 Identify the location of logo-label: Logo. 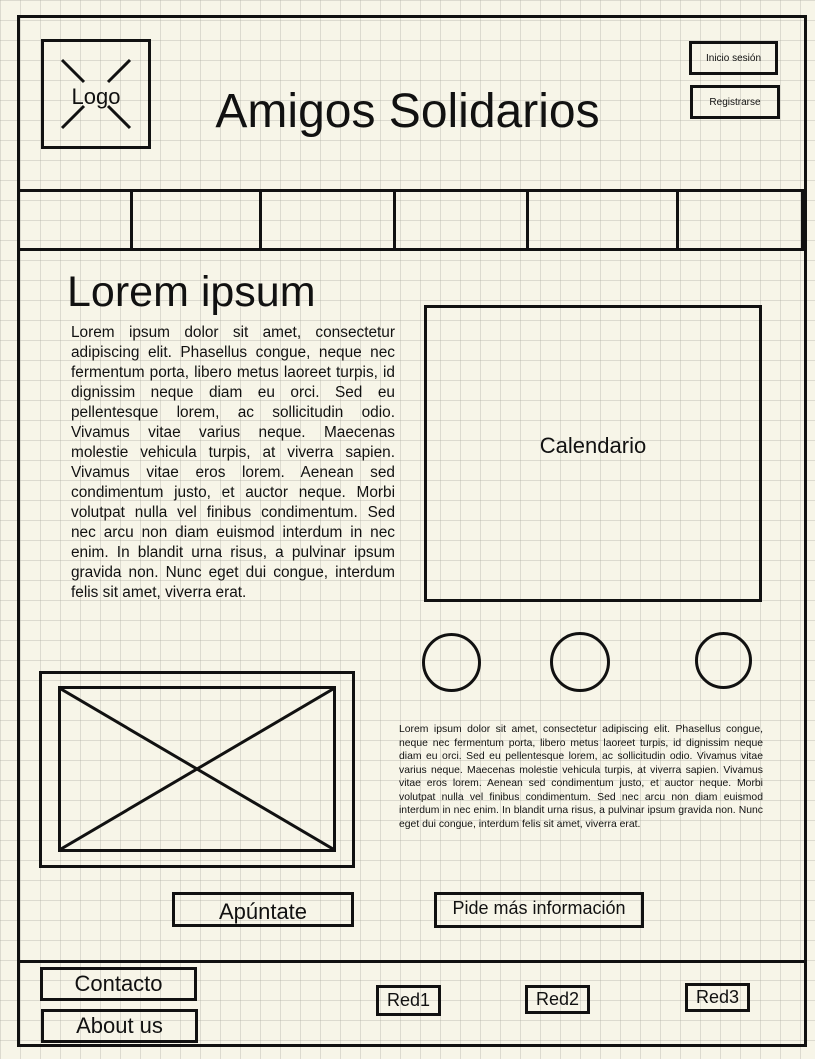
(96, 96).